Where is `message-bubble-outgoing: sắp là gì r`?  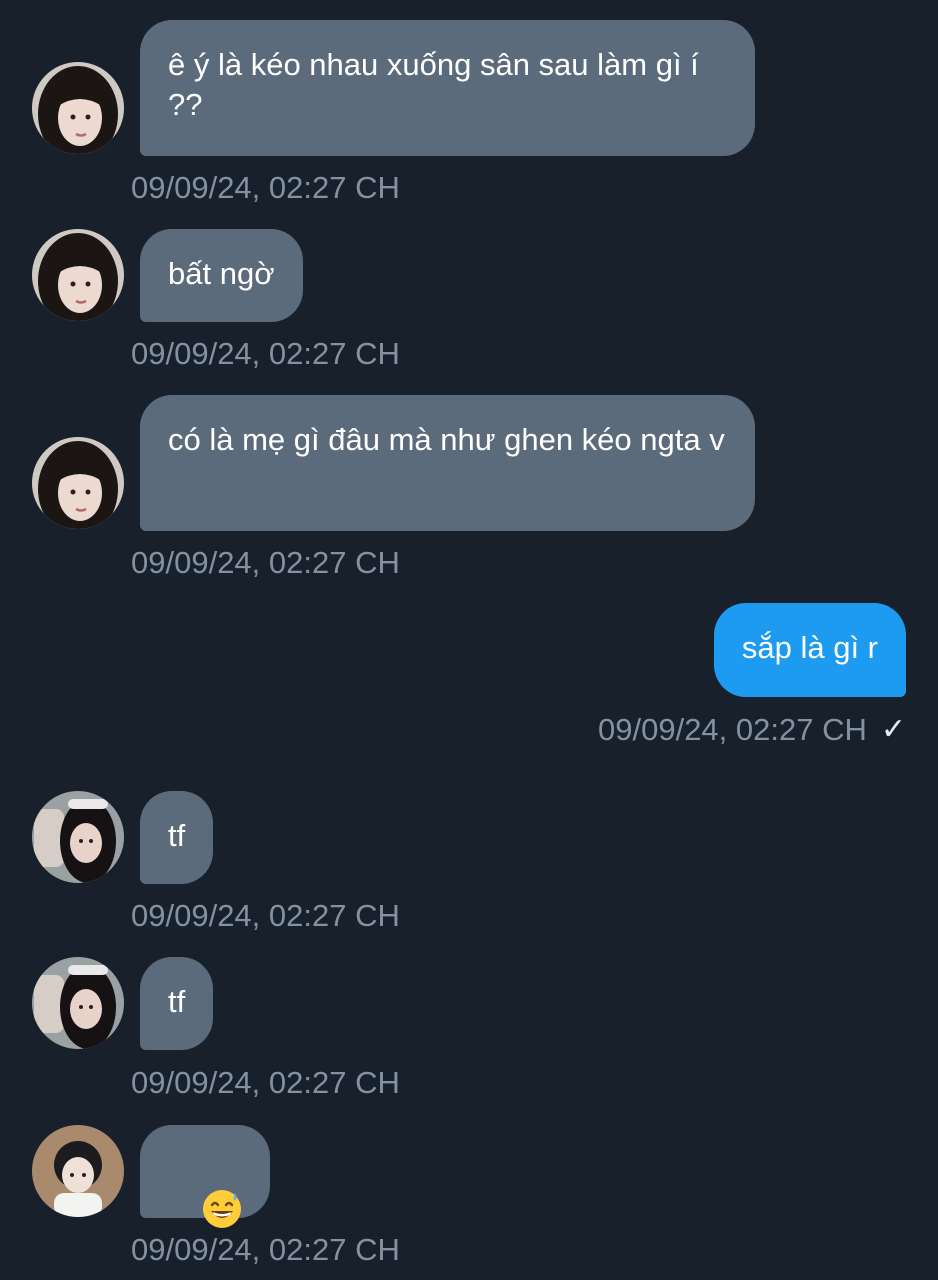
message-bubble-outgoing: sắp là gì r is located at coordinates (809, 650).